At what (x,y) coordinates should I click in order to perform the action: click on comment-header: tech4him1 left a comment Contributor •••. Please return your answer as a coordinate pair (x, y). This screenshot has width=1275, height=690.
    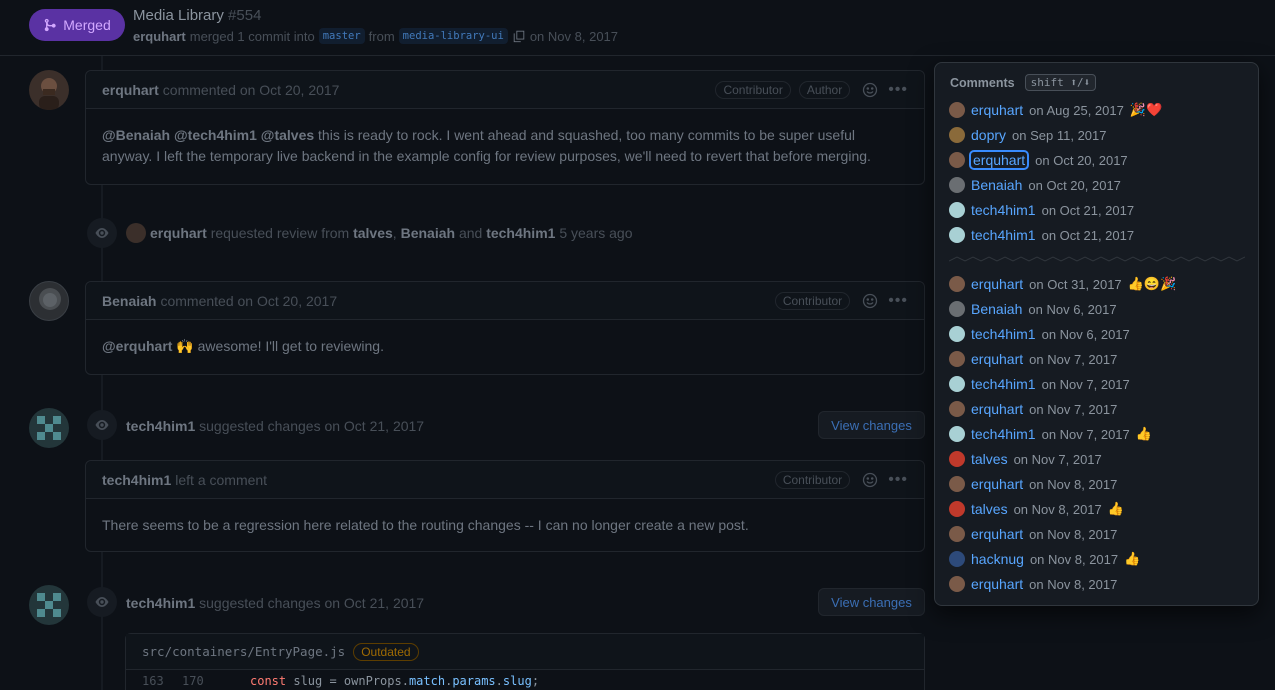
    Looking at the image, I should click on (505, 480).